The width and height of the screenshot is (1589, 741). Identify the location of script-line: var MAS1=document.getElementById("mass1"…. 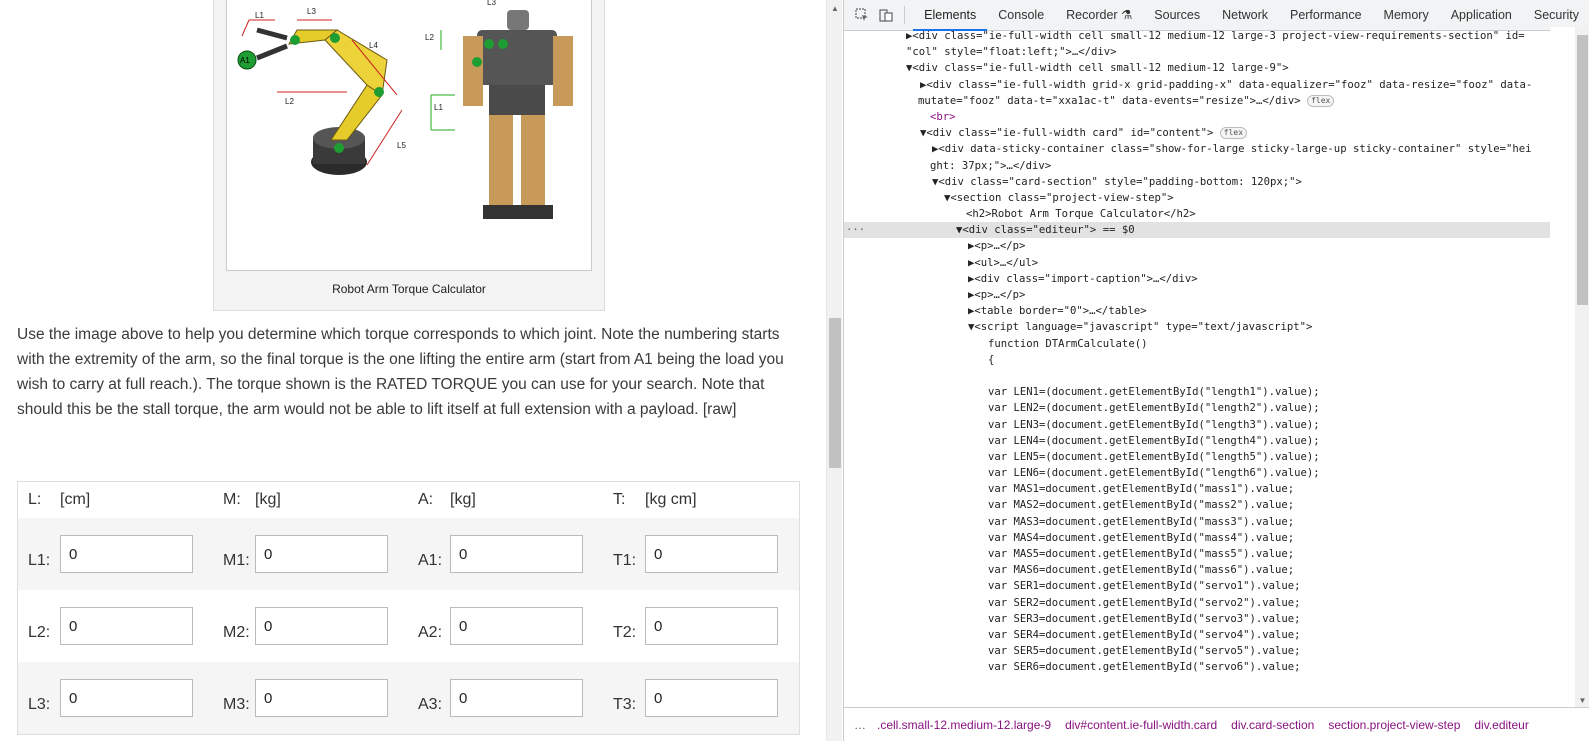
(1141, 489).